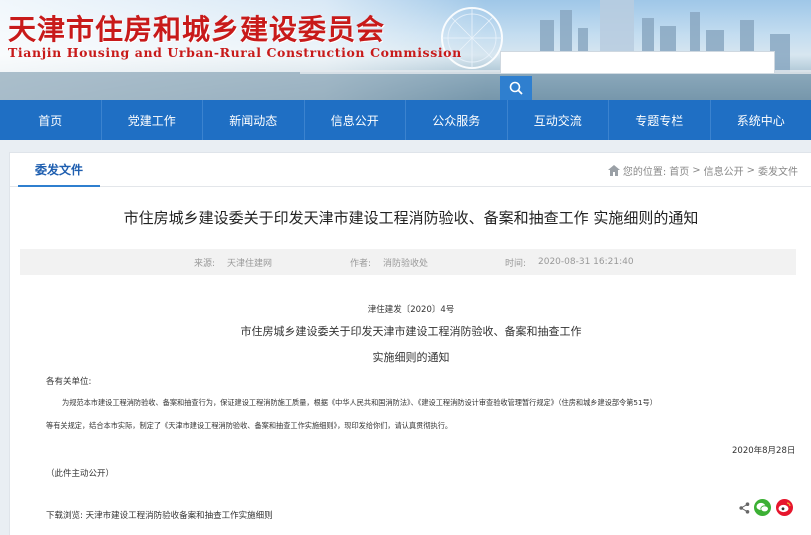  Describe the element at coordinates (80, 474) in the screenshot. I see `public-note: （此件主动公开）` at that location.